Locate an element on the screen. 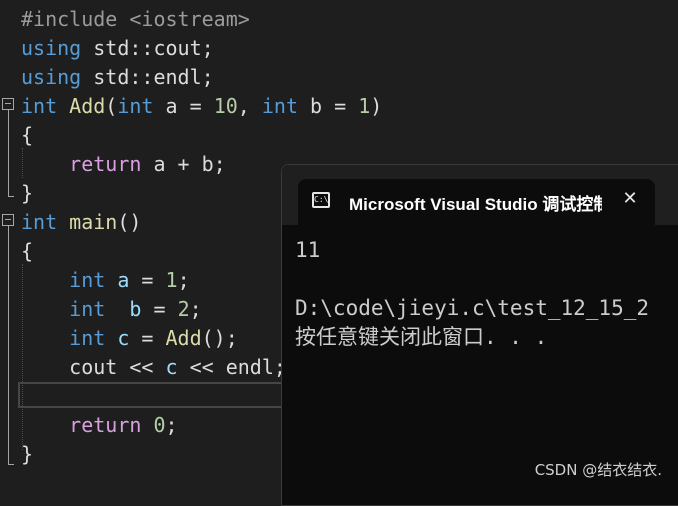  code-line: return 0; is located at coordinates (99, 425).